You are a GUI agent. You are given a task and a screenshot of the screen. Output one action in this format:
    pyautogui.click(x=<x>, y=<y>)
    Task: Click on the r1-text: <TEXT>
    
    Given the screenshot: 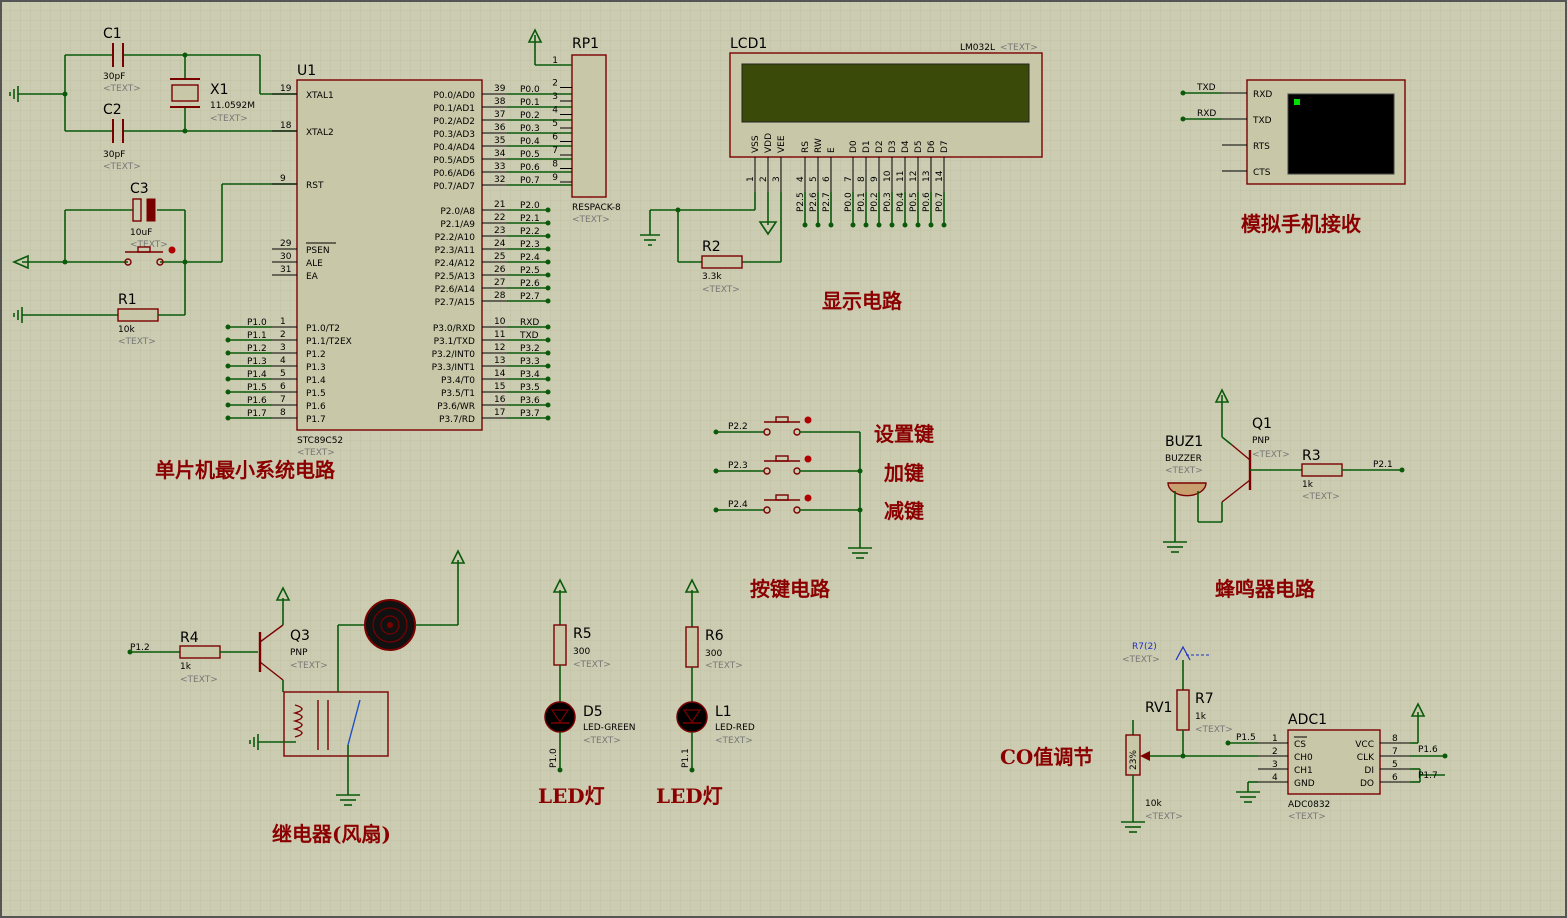 What is the action you would take?
    pyautogui.click(x=137, y=342)
    